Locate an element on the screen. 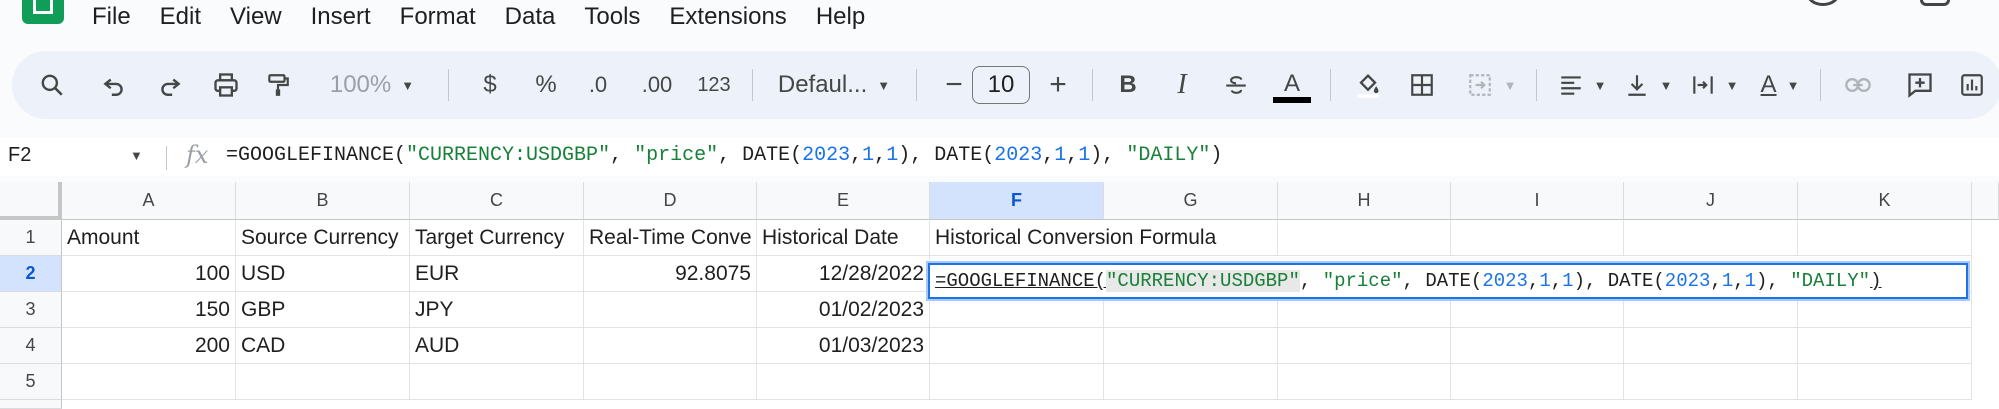  comments-icon is located at coordinates (1935, 3).